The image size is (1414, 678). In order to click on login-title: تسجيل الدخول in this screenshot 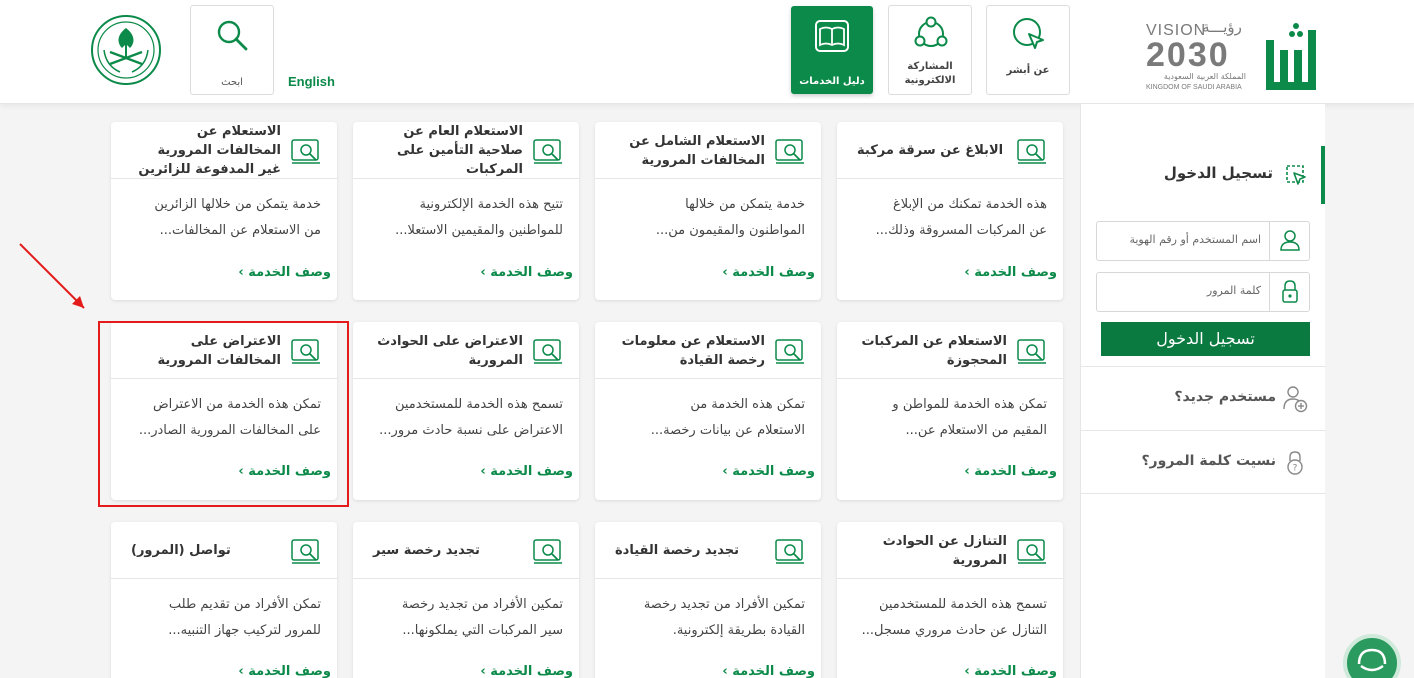, I will do `click(1218, 173)`.